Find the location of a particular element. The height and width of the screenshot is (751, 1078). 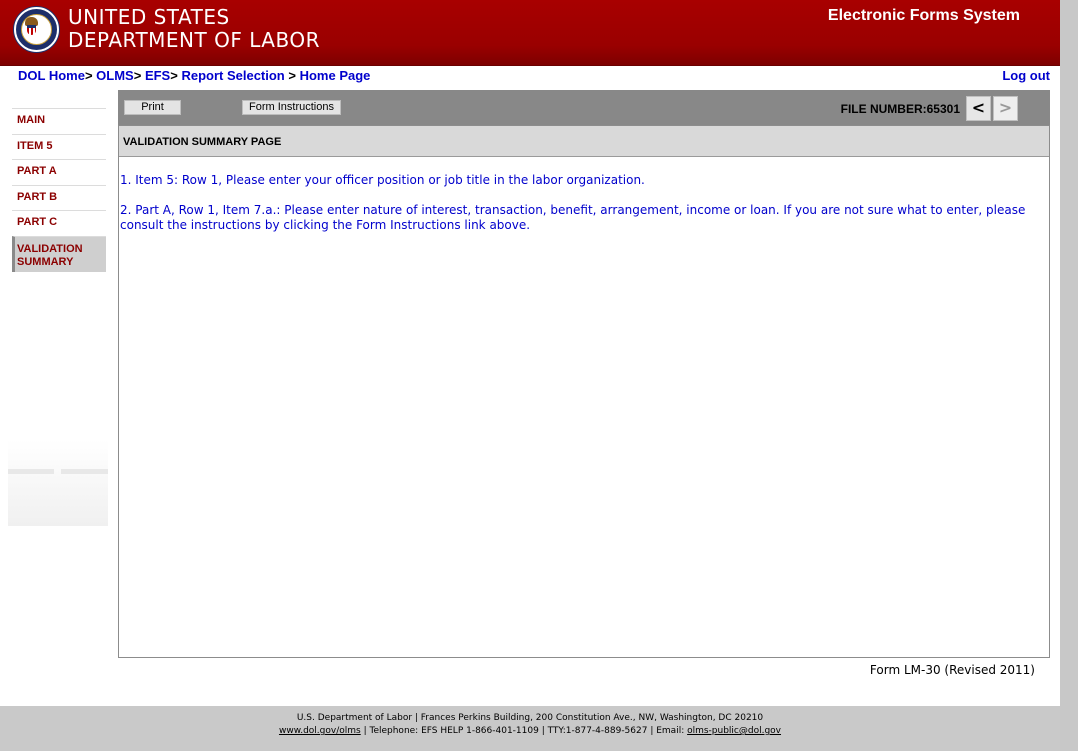

form-instructions-button: Form Instructions is located at coordinates (291, 107).